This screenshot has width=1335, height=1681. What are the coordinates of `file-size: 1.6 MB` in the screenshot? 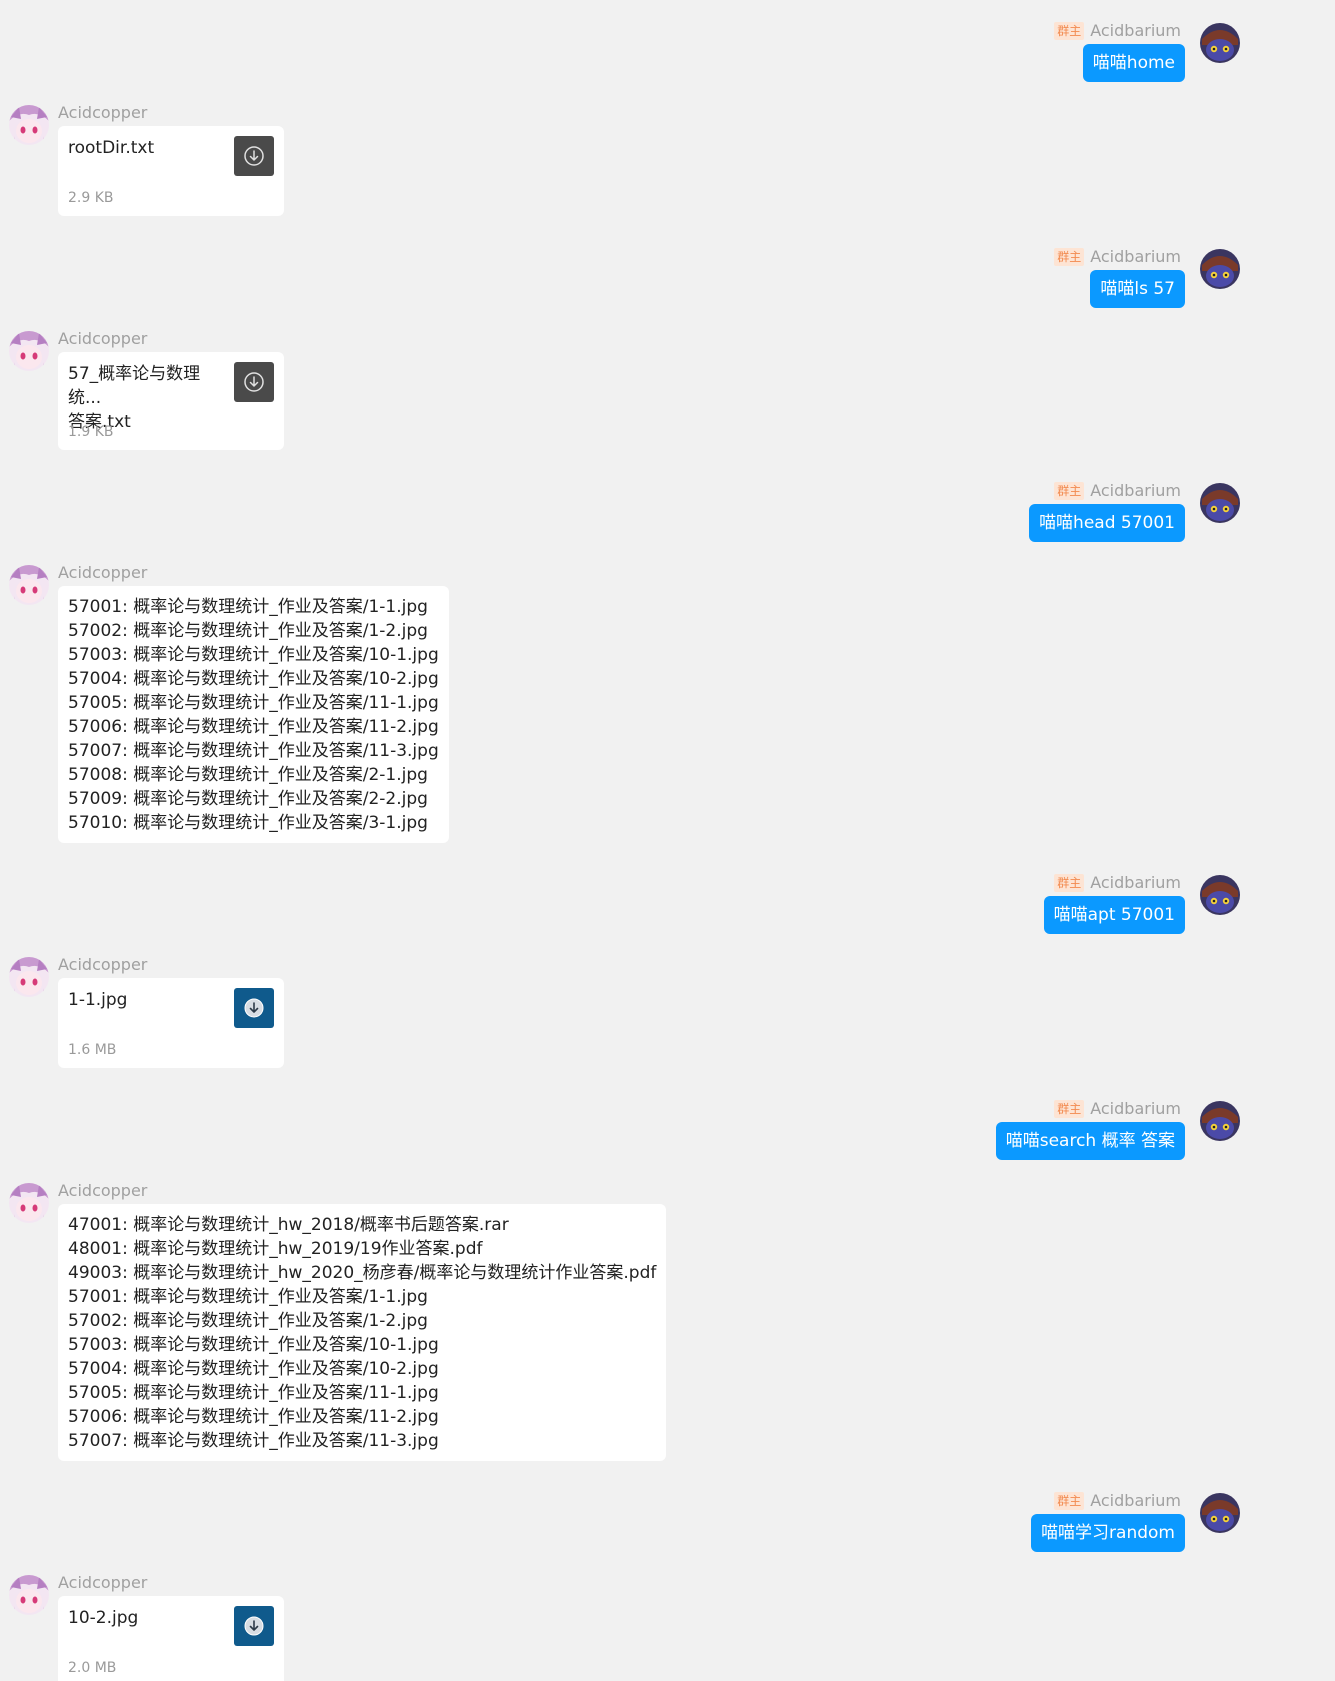 It's located at (92, 1050).